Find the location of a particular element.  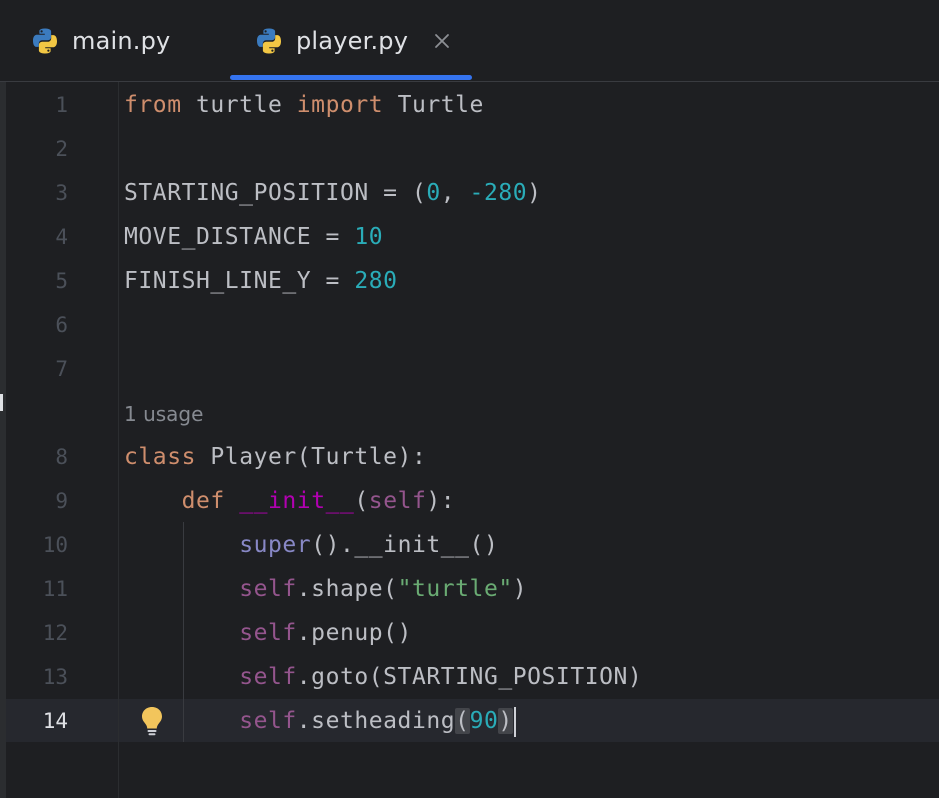

tab-label: player.py is located at coordinates (352, 40).